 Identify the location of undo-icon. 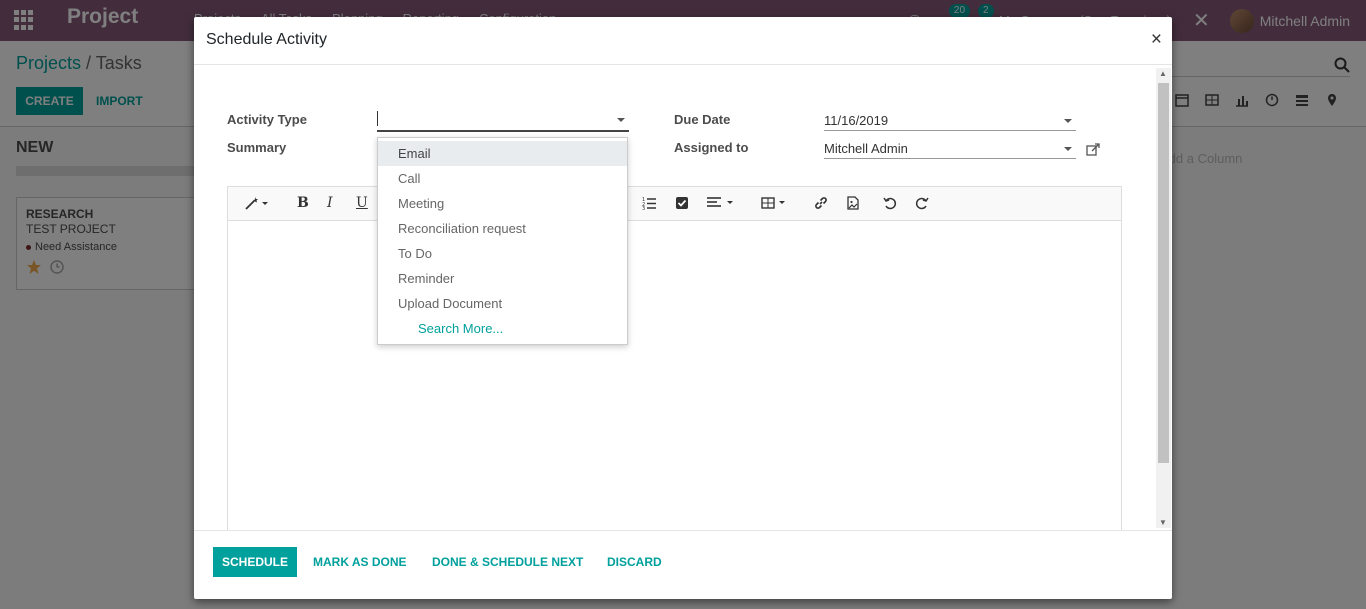
(890, 203).